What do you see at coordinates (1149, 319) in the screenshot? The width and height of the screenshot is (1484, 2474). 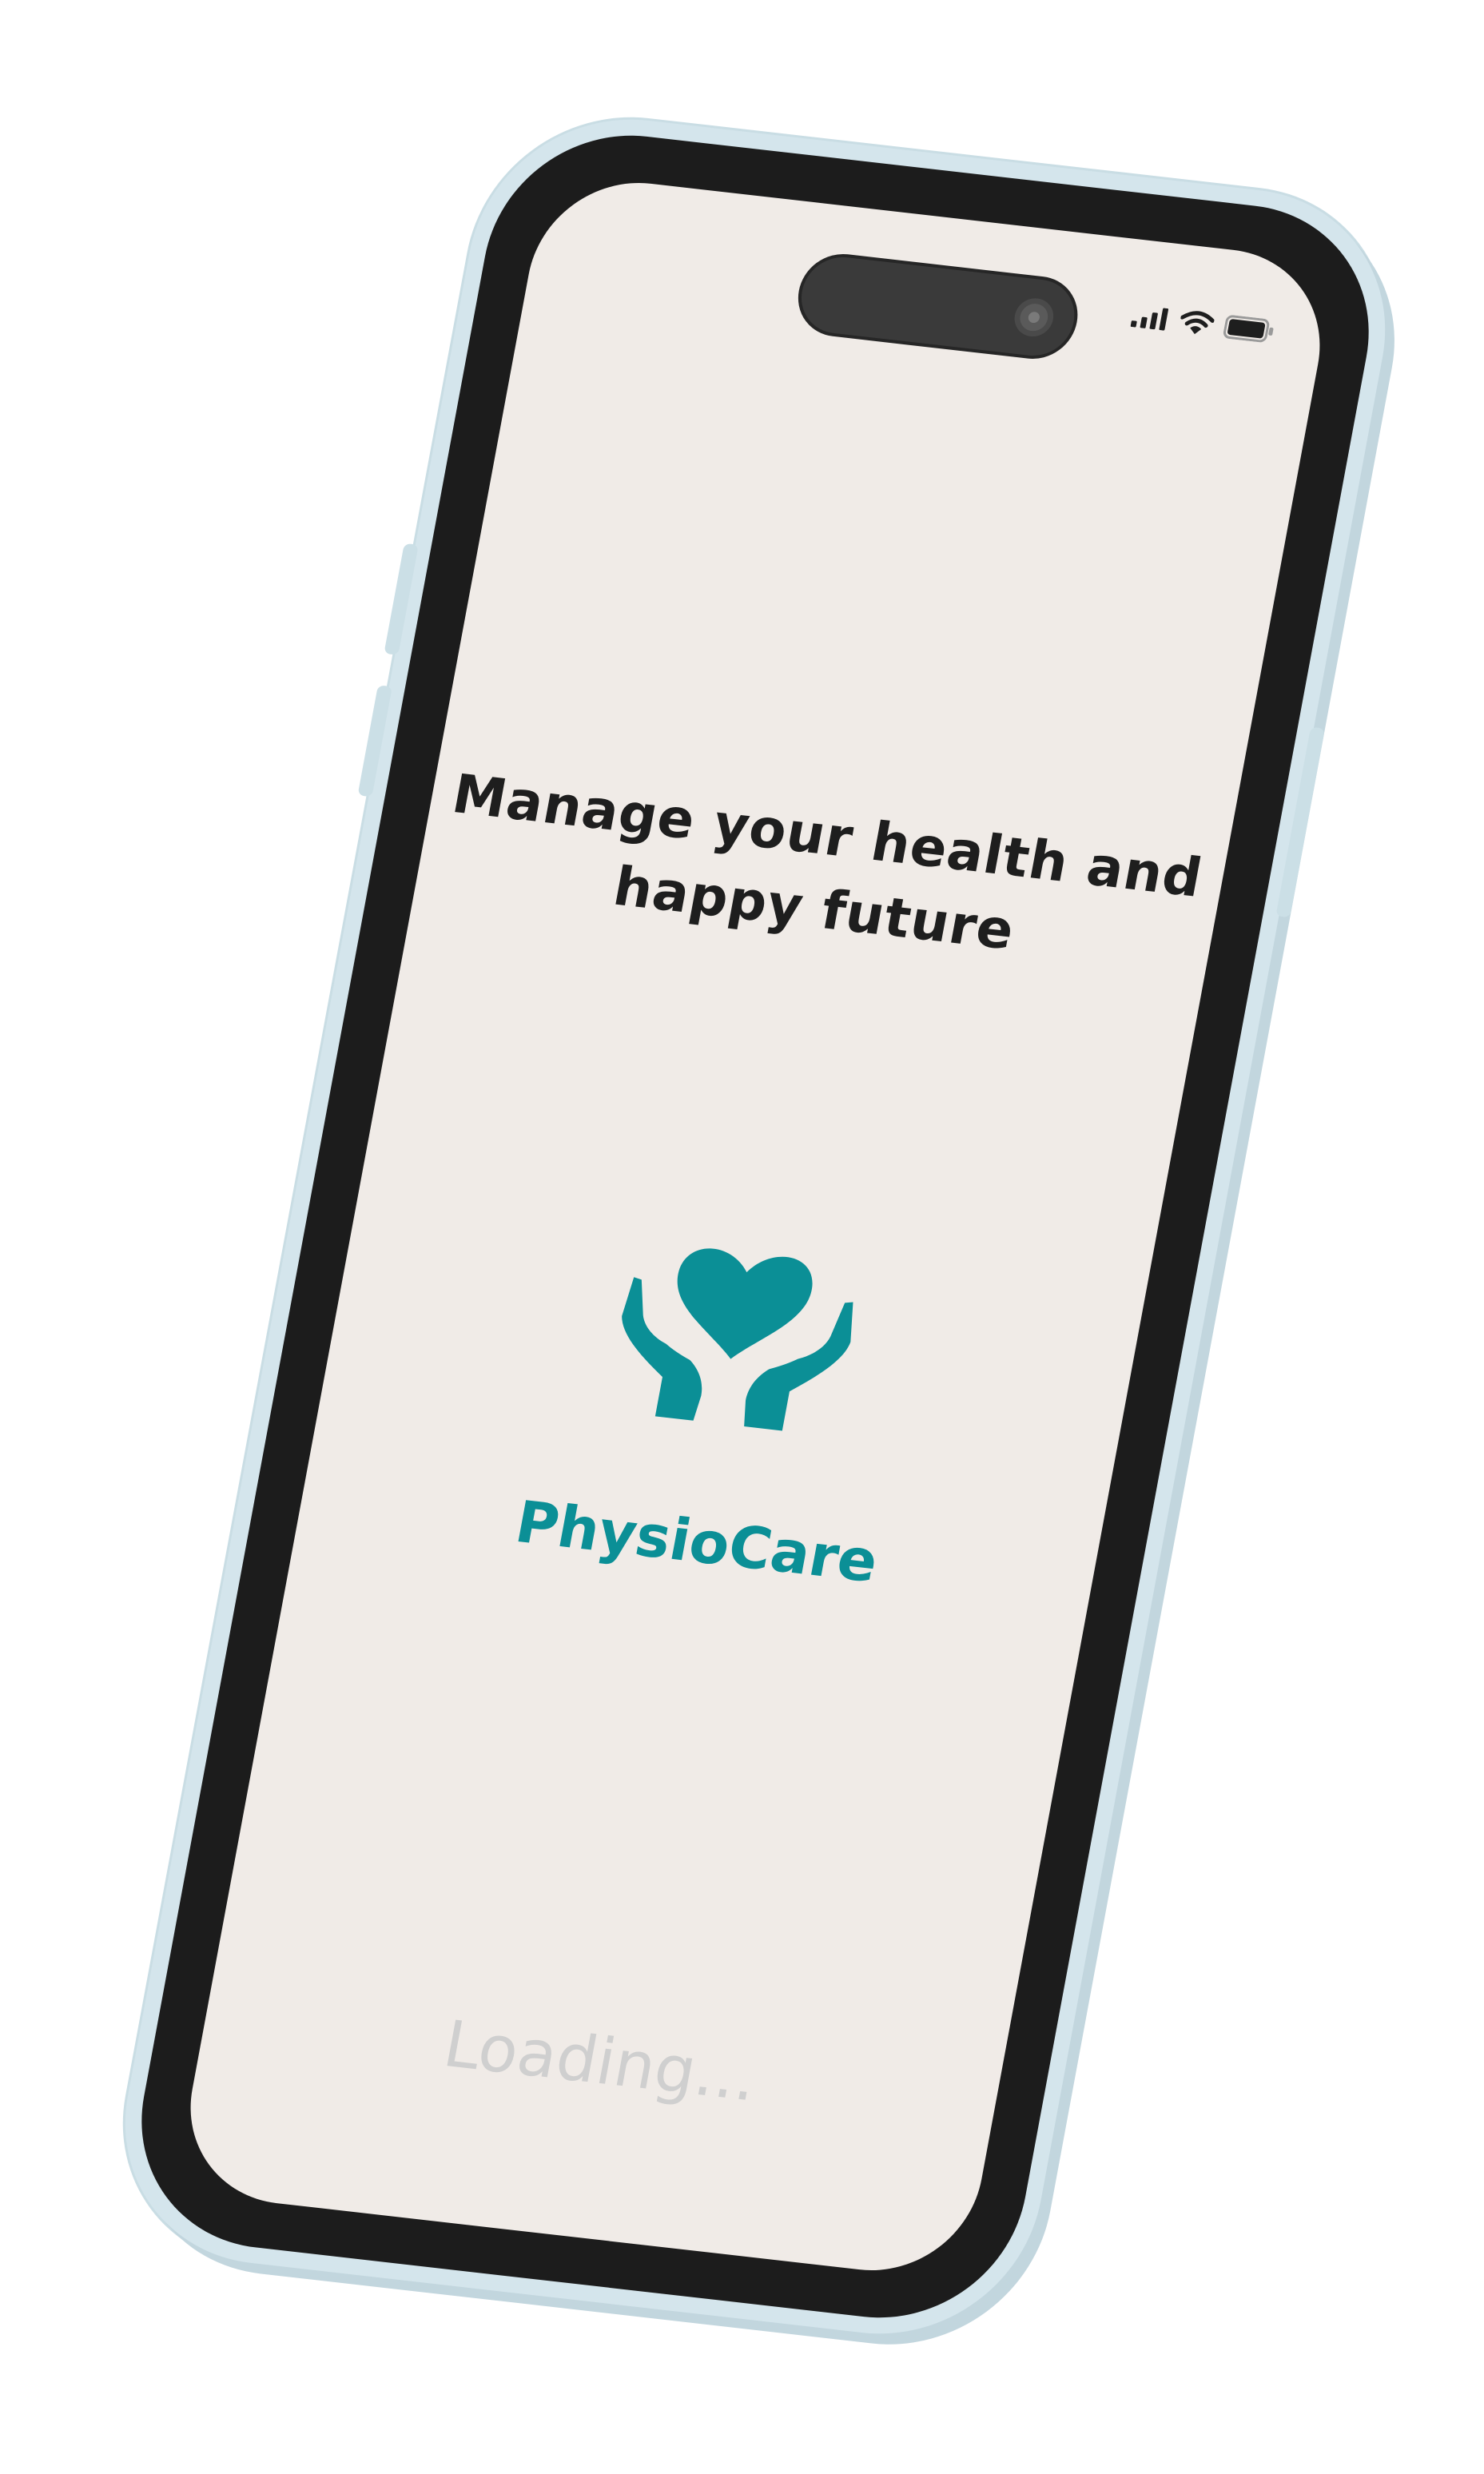 I see `cellular-signal-icon` at bounding box center [1149, 319].